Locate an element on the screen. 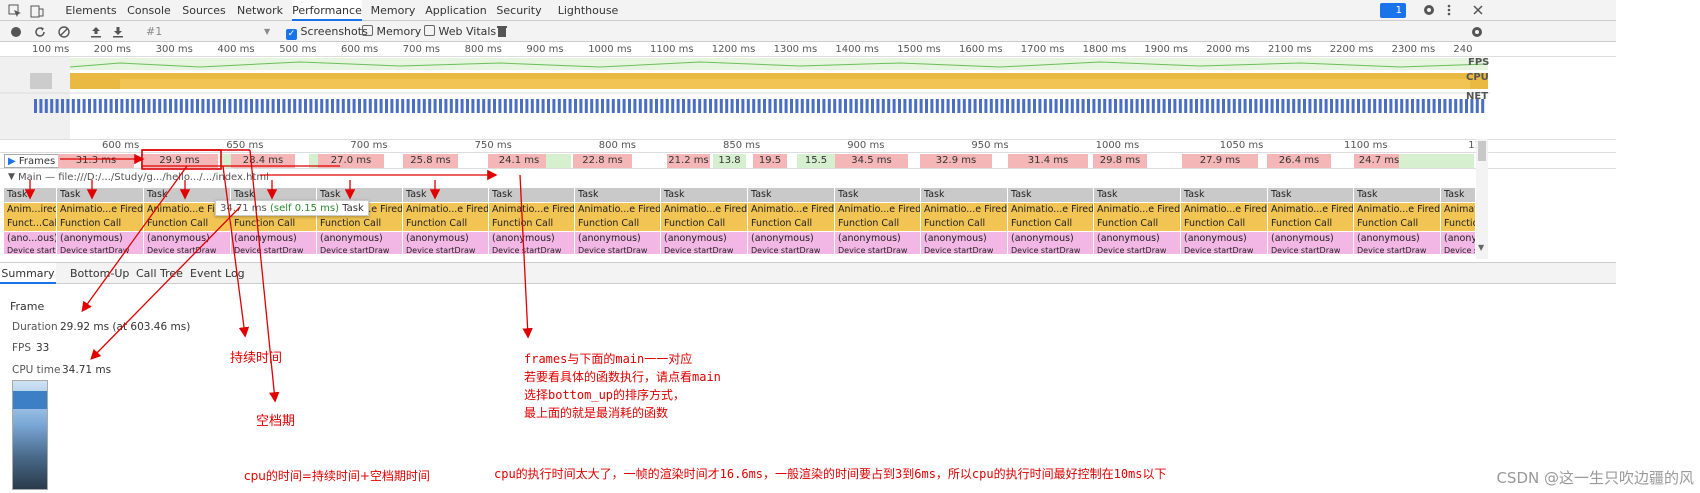 This screenshot has width=1700, height=493. reload-record-icon is located at coordinates (40, 32).